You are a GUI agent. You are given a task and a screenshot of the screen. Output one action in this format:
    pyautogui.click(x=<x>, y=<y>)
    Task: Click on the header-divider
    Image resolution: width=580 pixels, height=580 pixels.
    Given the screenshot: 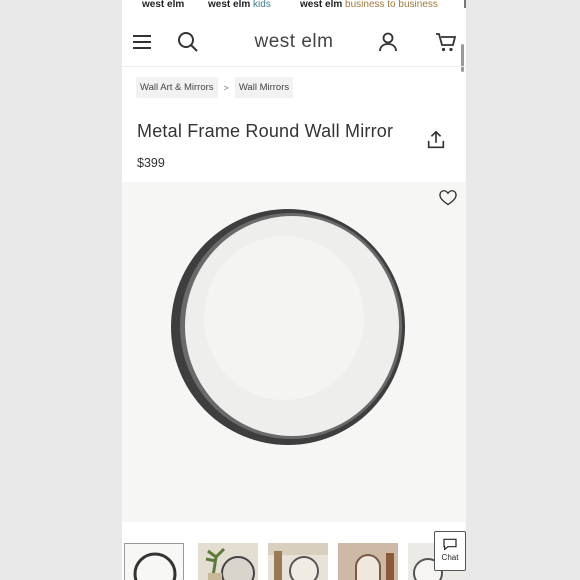 What is the action you would take?
    pyautogui.click(x=294, y=66)
    